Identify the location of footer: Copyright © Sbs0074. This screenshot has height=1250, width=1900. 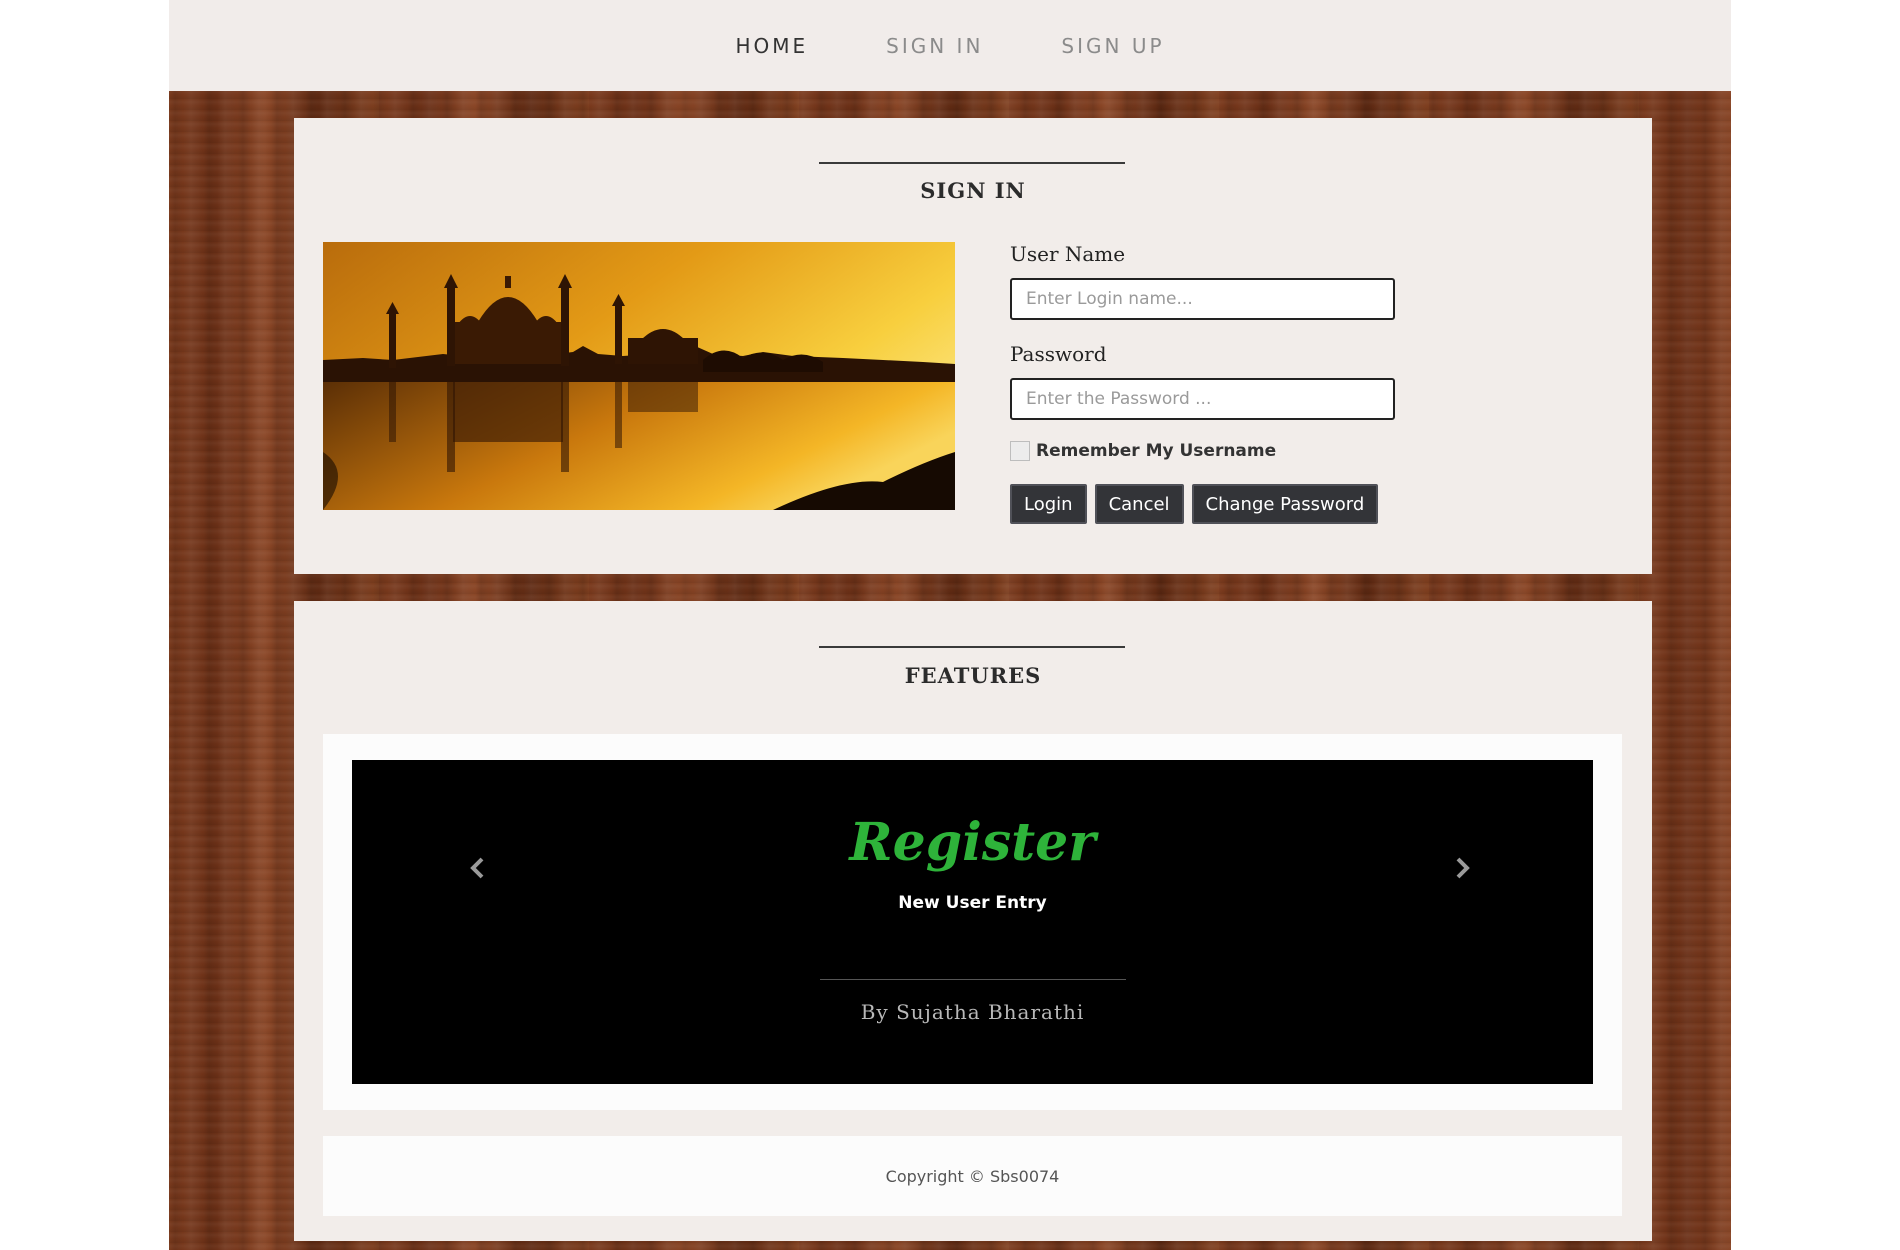
(972, 1176).